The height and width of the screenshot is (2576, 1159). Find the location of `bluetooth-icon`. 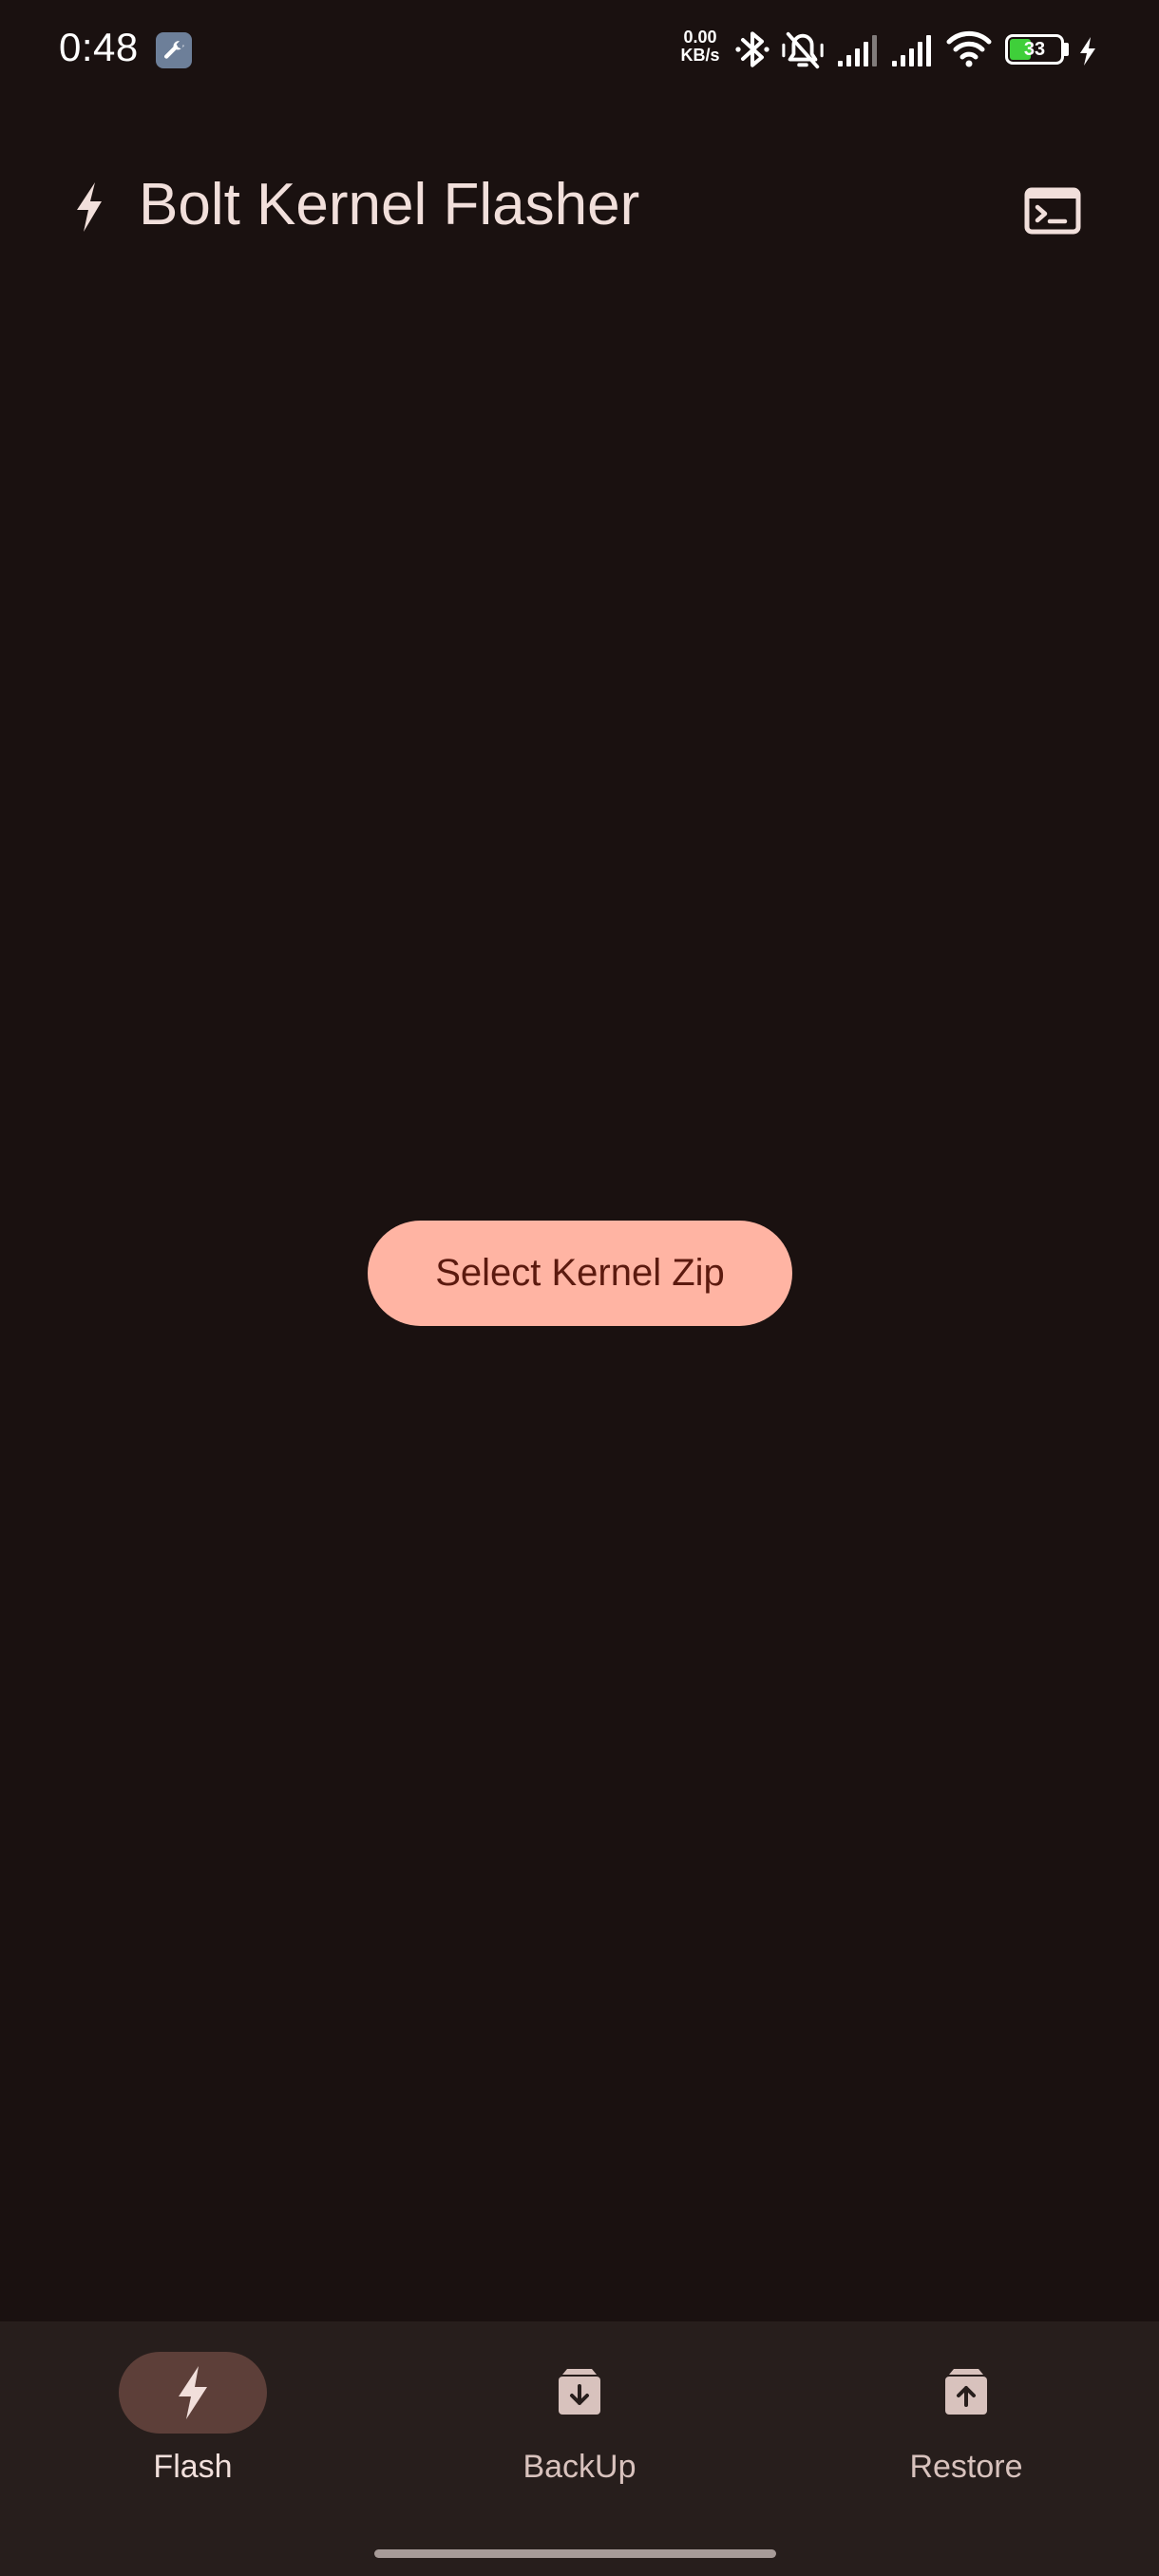

bluetooth-icon is located at coordinates (752, 49).